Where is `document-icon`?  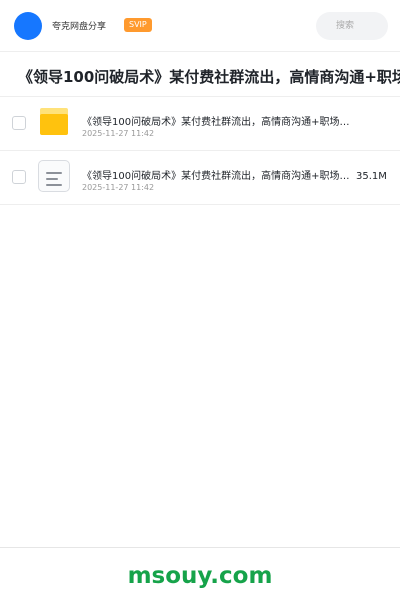 document-icon is located at coordinates (54, 176).